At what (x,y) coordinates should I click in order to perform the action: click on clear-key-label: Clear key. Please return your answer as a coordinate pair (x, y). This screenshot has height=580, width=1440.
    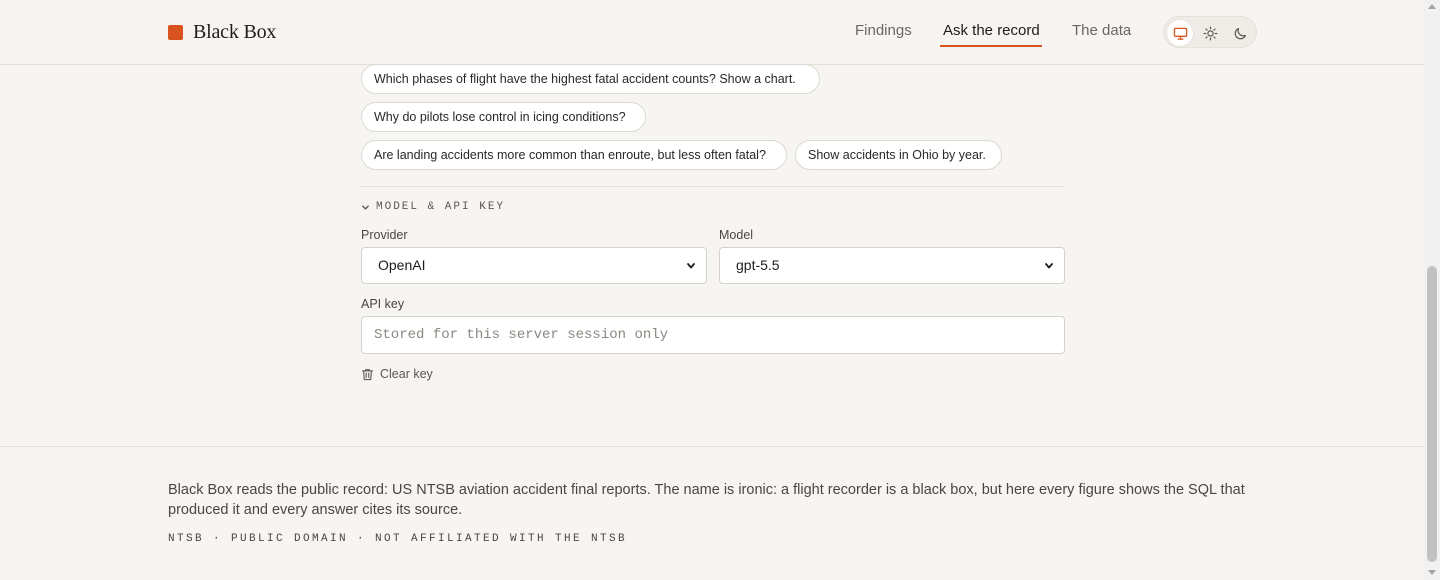
    Looking at the image, I should click on (406, 374).